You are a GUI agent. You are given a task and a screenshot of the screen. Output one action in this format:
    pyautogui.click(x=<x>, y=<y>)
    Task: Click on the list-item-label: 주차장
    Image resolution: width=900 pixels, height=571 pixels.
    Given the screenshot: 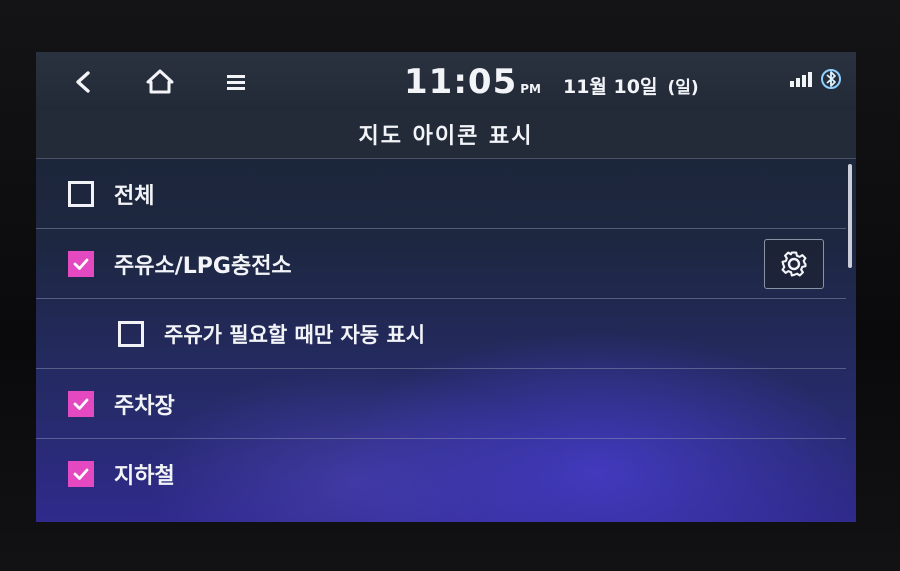 What is the action you would take?
    pyautogui.click(x=144, y=406)
    